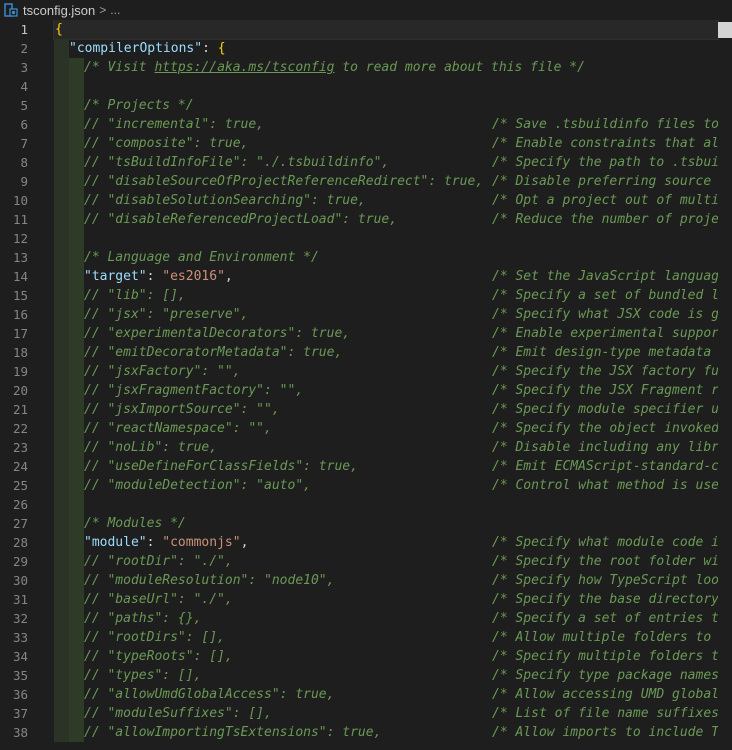  Describe the element at coordinates (139, 105) in the screenshot. I see `code-text: /* Projects */` at that location.